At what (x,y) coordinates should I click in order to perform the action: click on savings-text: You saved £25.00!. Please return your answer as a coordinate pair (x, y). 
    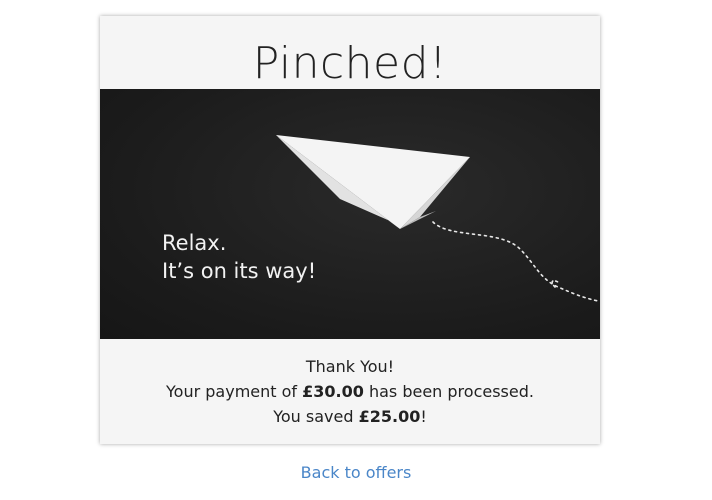
    Looking at the image, I should click on (350, 416).